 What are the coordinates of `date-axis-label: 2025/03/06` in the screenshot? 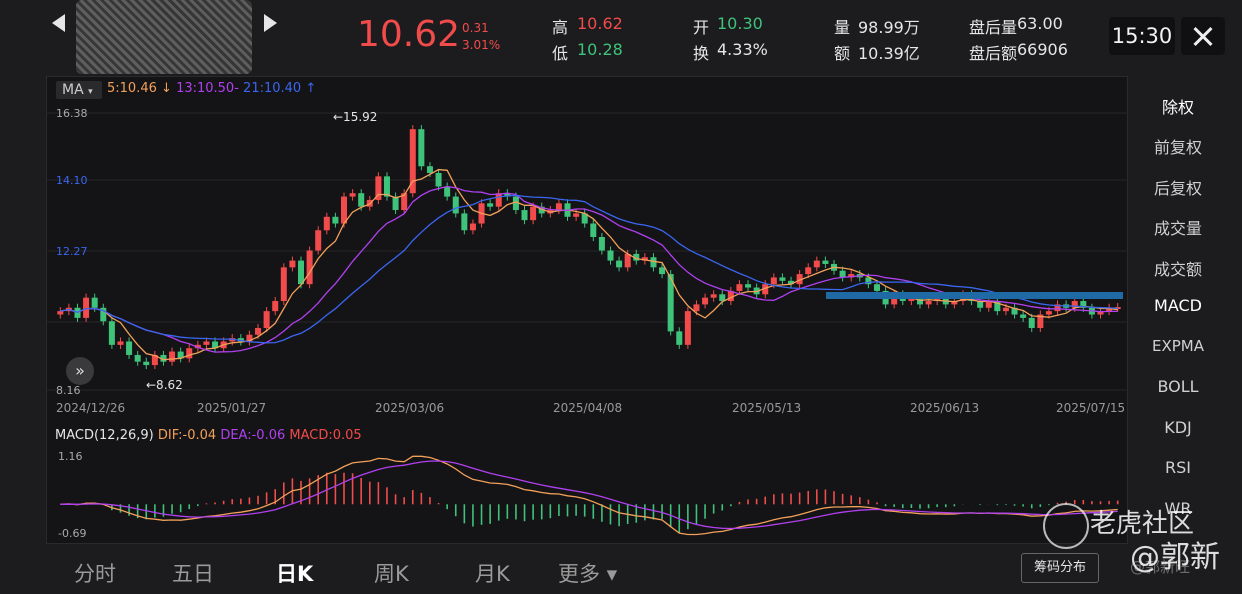 It's located at (409, 408).